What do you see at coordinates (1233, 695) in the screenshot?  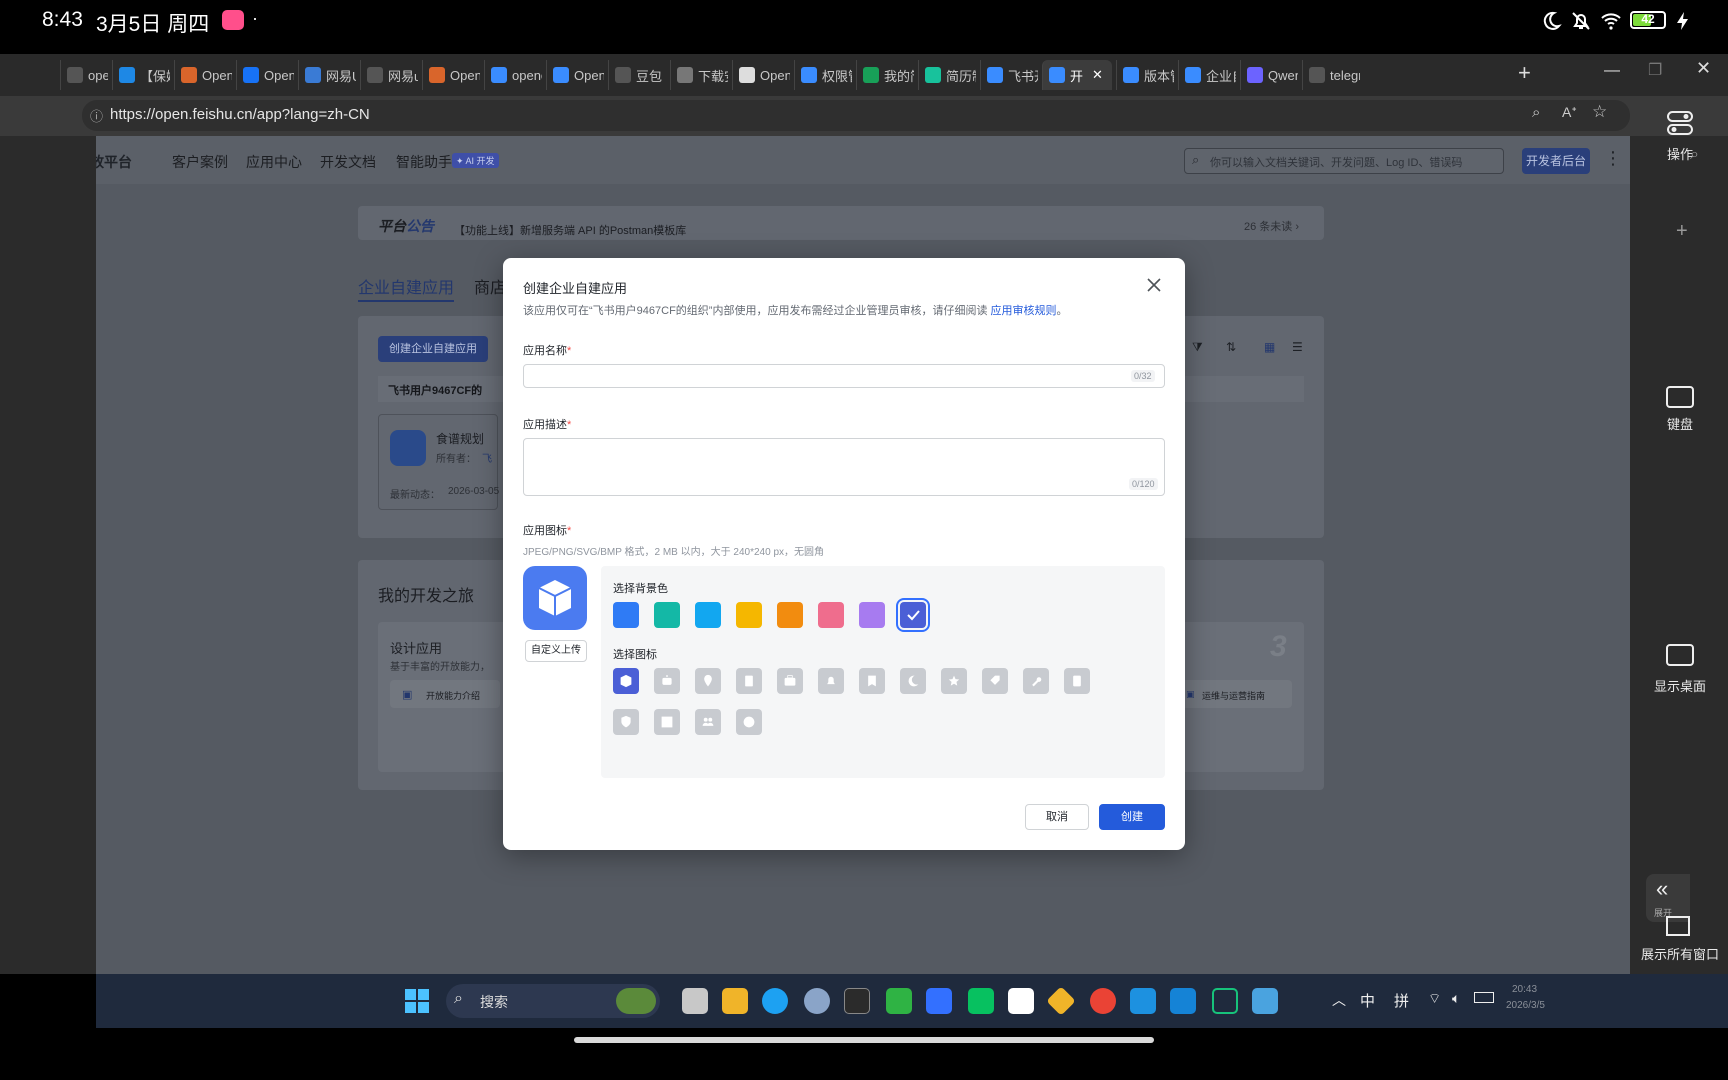 I see `ops-link: 运维与运营指南` at bounding box center [1233, 695].